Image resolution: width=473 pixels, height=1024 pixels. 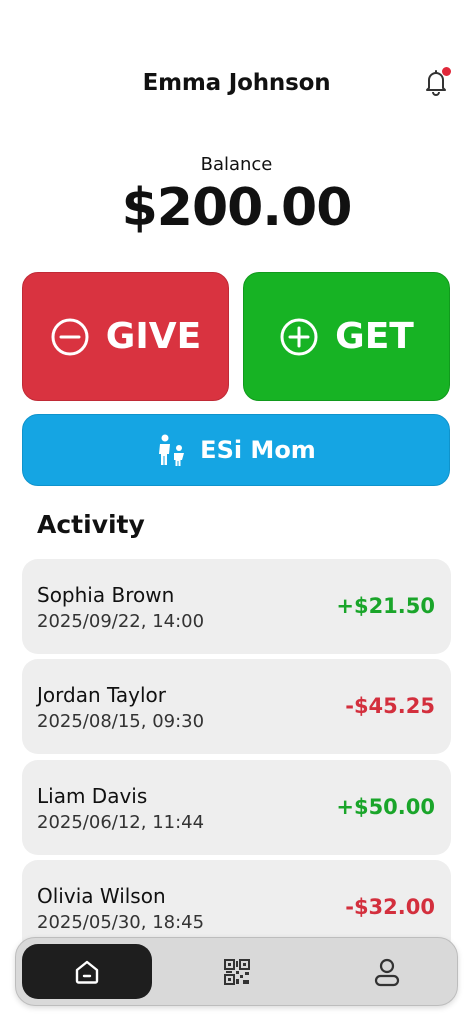 I want to click on activity-item-date: 2025/06/12, 11:44, so click(x=121, y=822).